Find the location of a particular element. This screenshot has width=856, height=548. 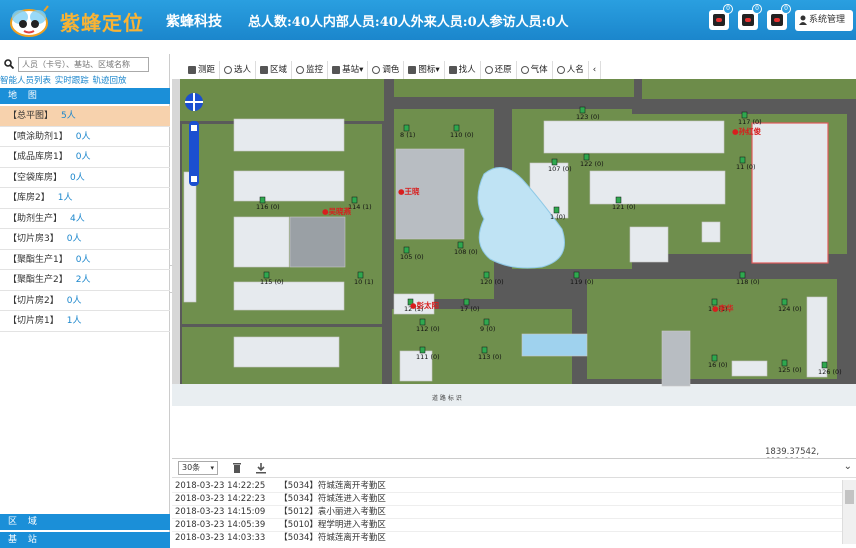

chevron-left-icon: ‹ is located at coordinates (594, 70).